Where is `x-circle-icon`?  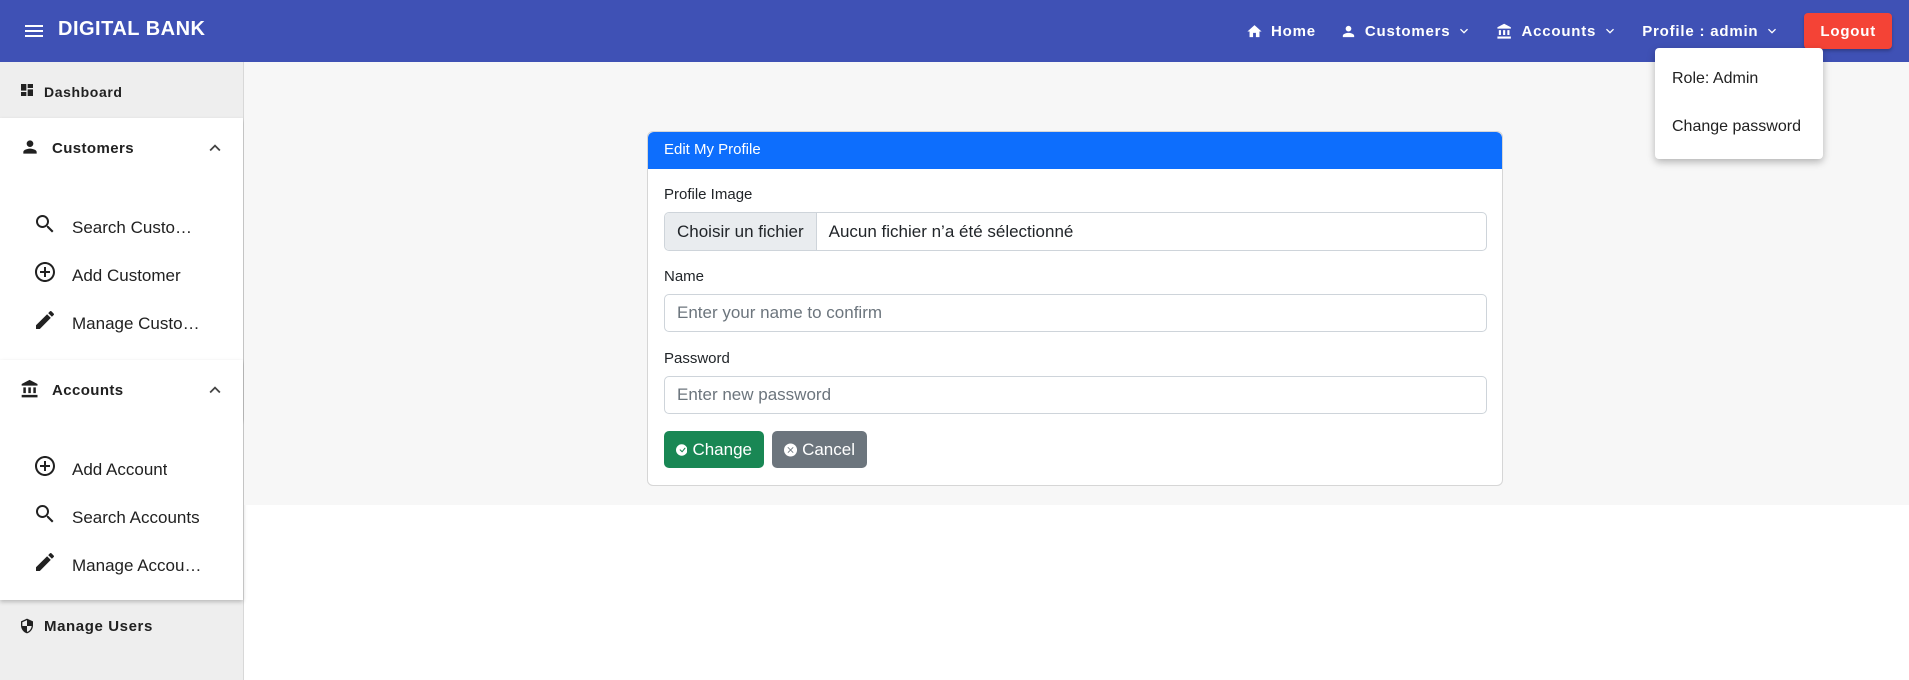 x-circle-icon is located at coordinates (791, 449).